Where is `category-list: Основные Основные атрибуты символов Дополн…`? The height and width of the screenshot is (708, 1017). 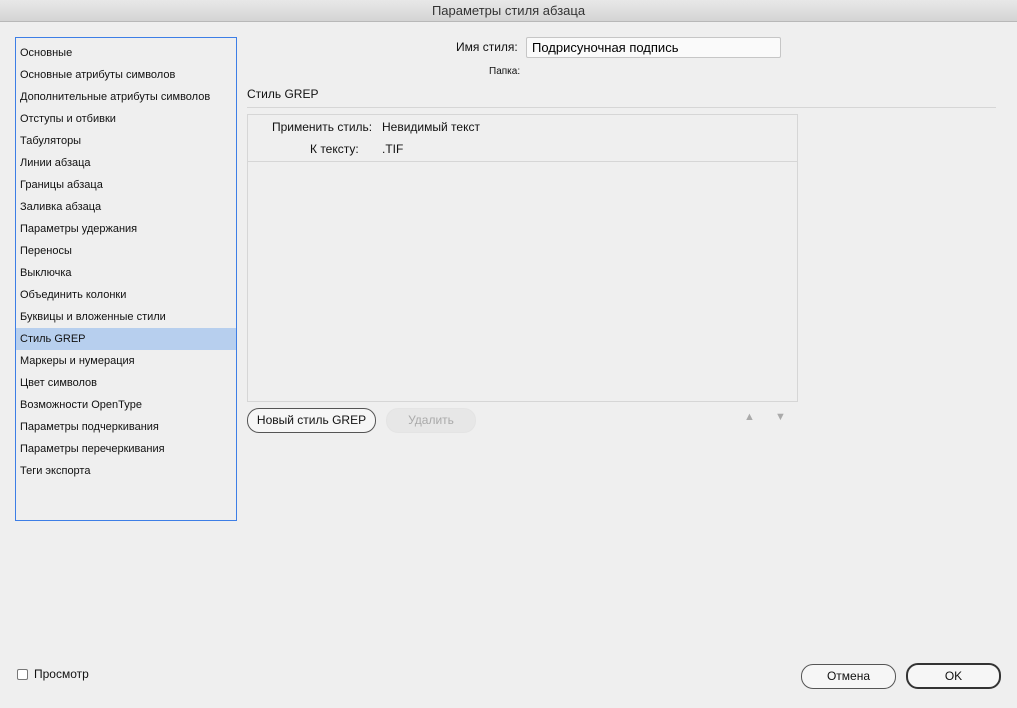
category-list: Основные Основные атрибуты символов Дополн… is located at coordinates (126, 279).